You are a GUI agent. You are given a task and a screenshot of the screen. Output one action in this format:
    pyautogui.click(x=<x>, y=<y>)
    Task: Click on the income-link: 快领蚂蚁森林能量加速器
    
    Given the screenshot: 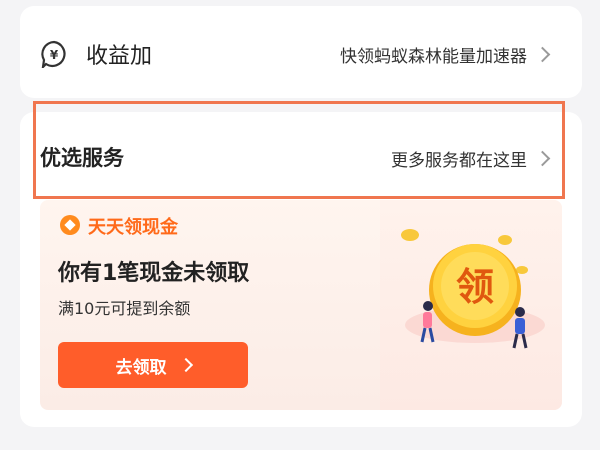 What is the action you would take?
    pyautogui.click(x=445, y=54)
    